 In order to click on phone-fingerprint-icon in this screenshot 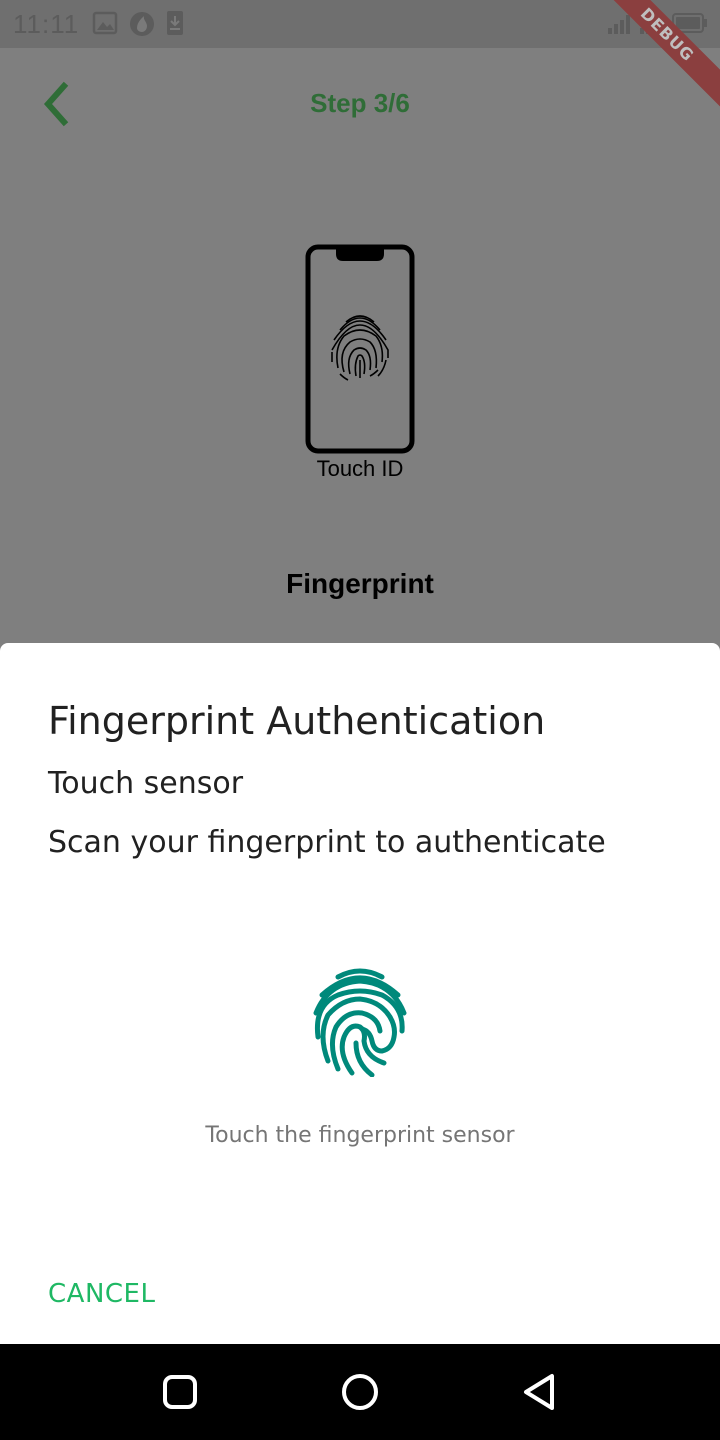, I will do `click(360, 365)`.